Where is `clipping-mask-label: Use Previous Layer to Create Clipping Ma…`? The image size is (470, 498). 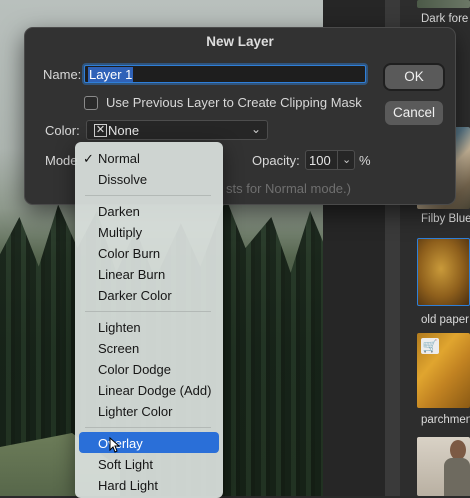 clipping-mask-label: Use Previous Layer to Create Clipping Ma… is located at coordinates (234, 102).